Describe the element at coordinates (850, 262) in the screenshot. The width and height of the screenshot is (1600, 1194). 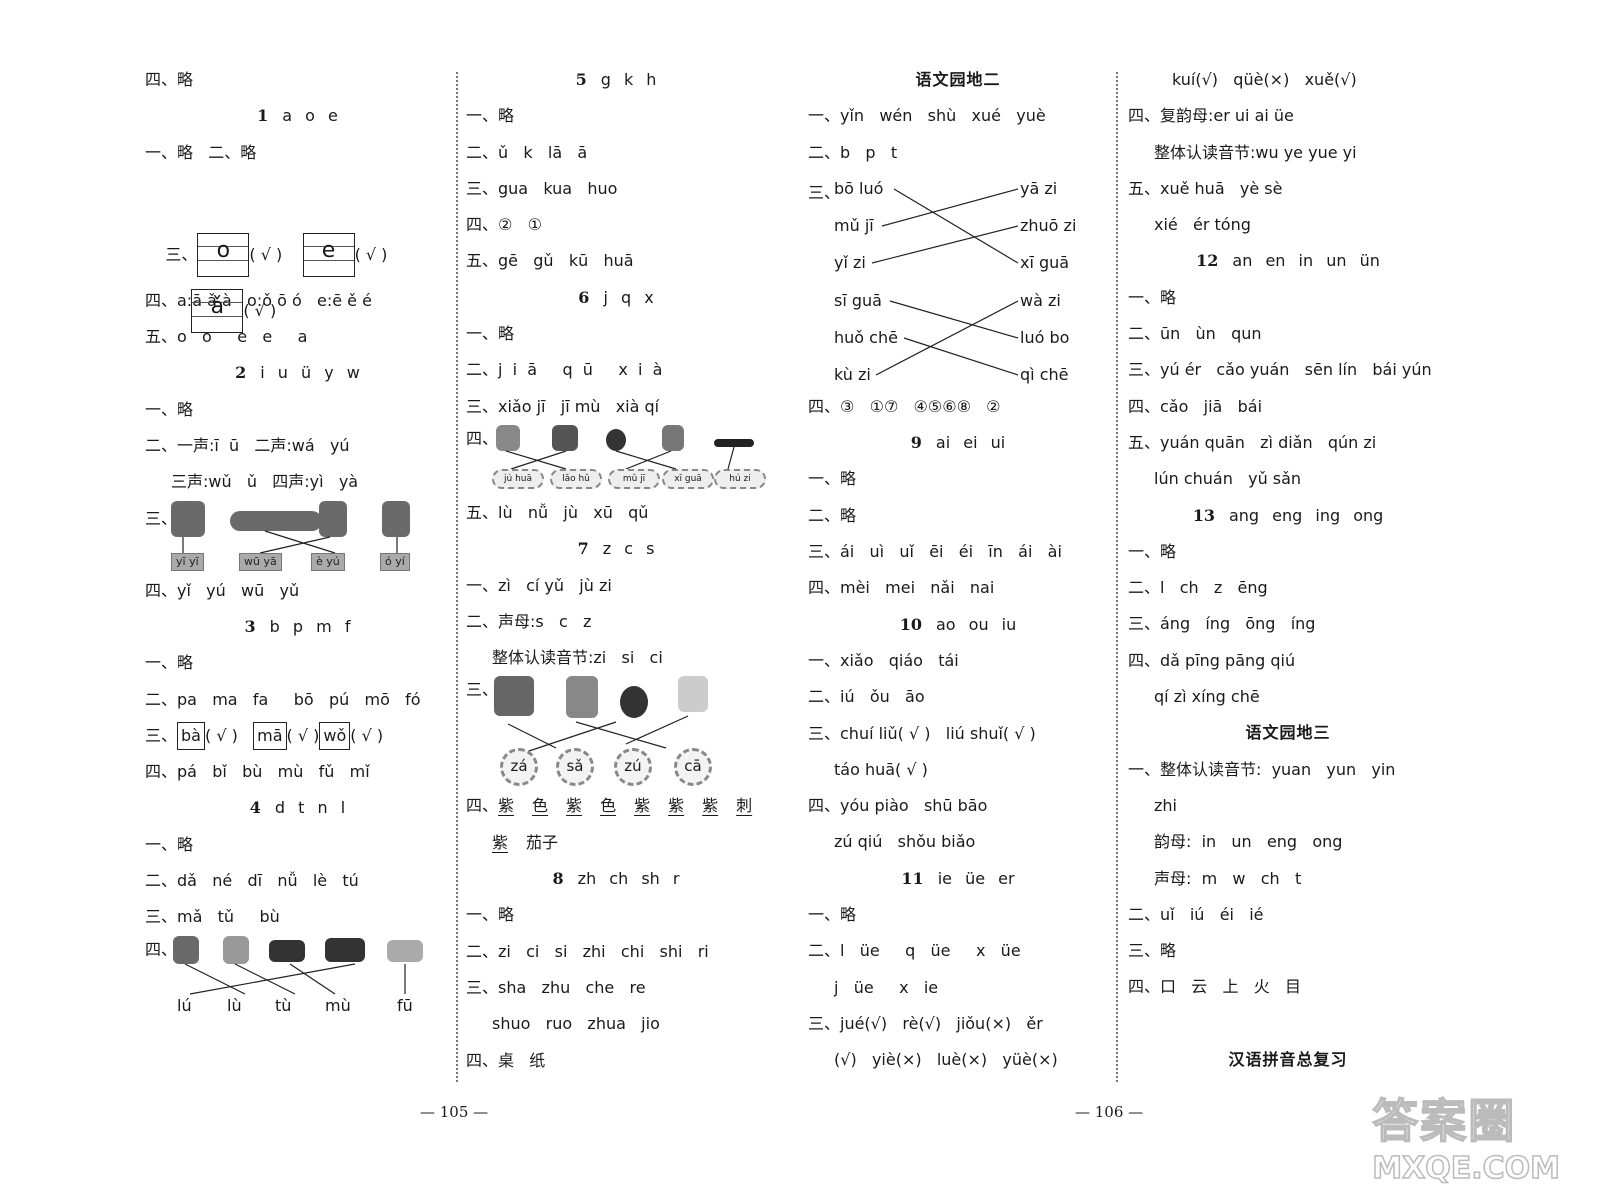
I see `match-left-word: yǐ zi` at that location.